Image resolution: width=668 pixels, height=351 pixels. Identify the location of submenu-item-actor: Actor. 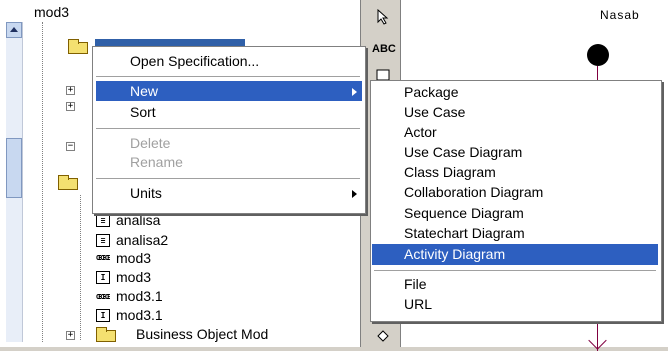
(420, 132).